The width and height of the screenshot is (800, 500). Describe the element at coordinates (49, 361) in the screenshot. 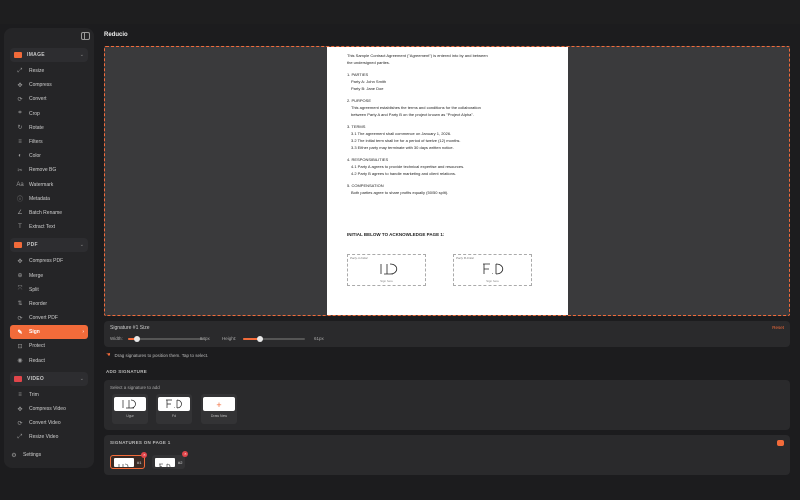

I see `sidebar-item-redact: ◉ Redact` at that location.